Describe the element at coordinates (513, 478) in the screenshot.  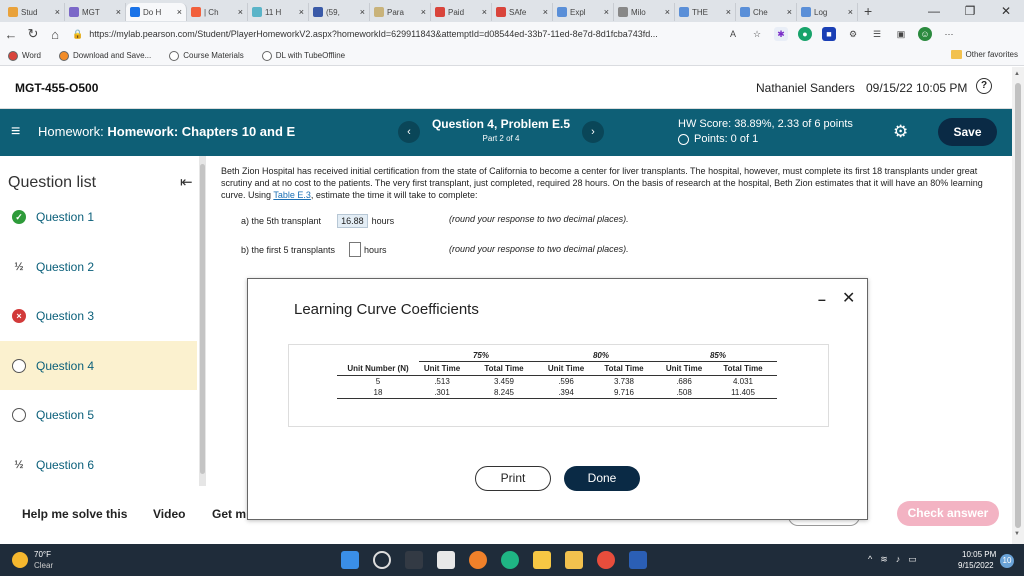
I see `print-button: Print` at that location.